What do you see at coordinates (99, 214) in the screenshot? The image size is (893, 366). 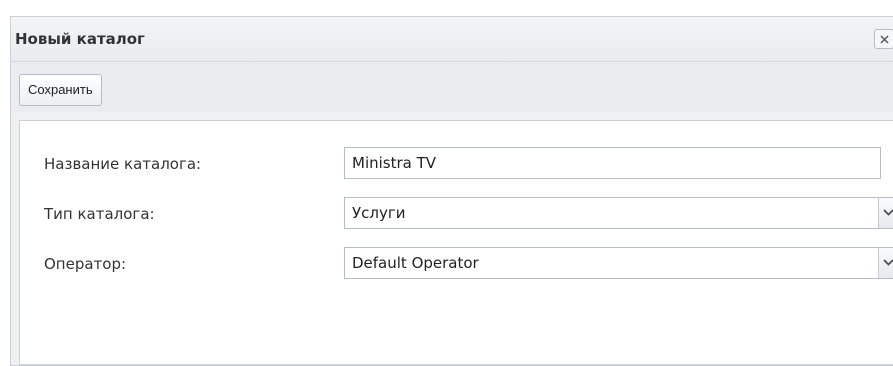 I see `catalog-type-label: Тип каталога:` at bounding box center [99, 214].